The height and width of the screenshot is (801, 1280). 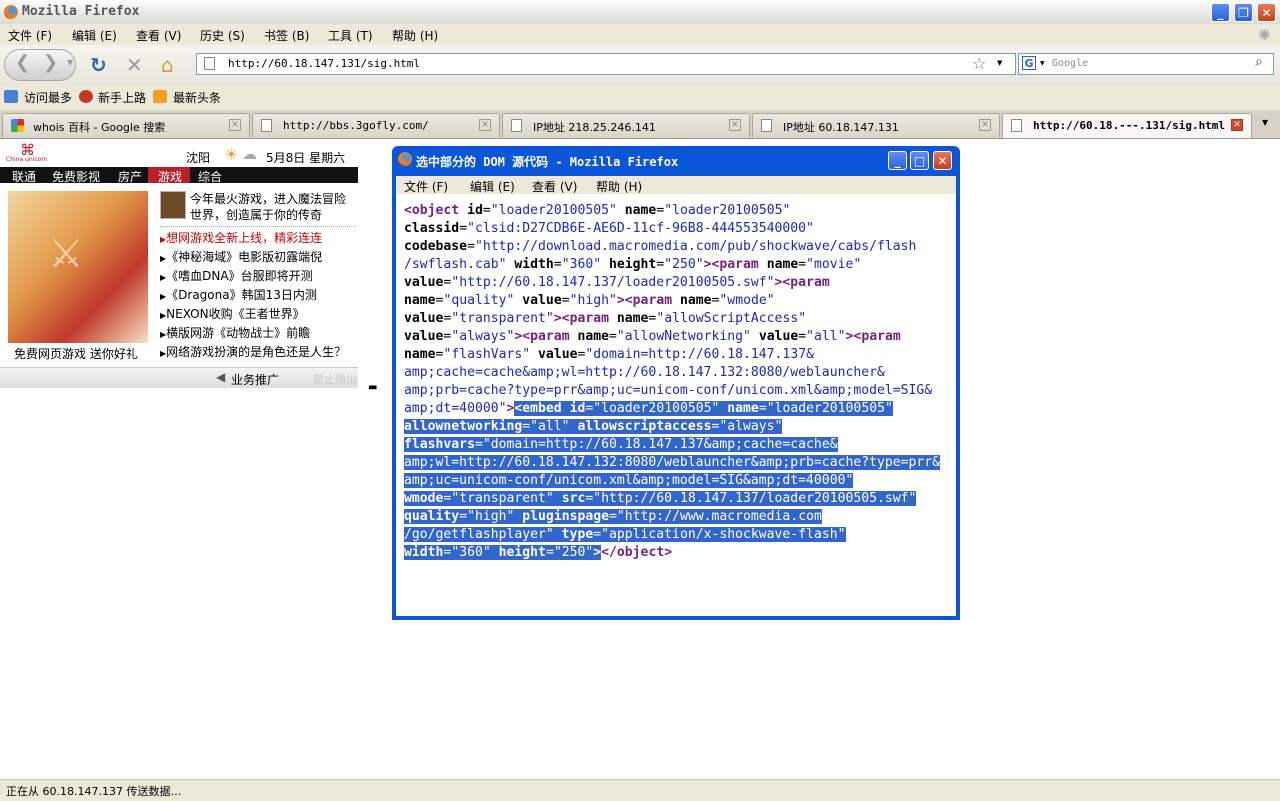 I want to click on getting-started-icon, so click(x=86, y=96).